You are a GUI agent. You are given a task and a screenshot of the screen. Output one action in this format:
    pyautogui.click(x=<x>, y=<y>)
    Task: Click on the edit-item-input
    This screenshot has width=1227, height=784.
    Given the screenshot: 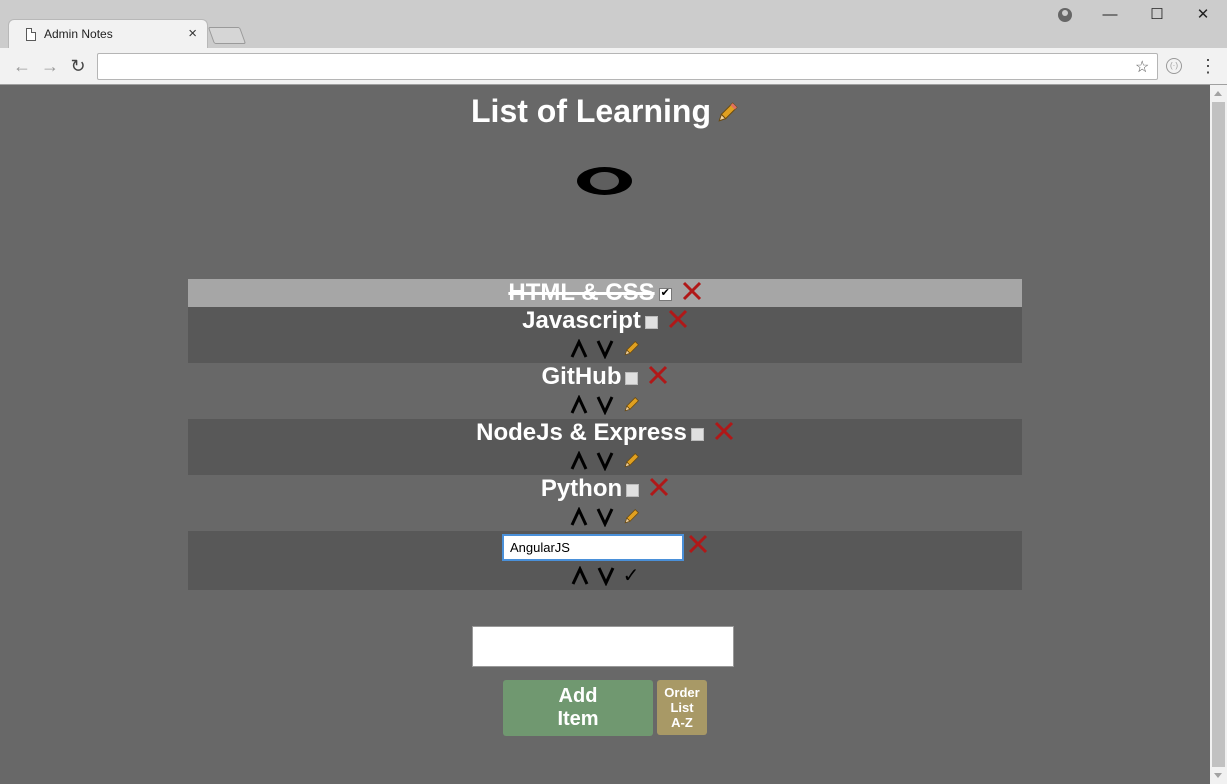 What is the action you would take?
    pyautogui.click(x=593, y=547)
    